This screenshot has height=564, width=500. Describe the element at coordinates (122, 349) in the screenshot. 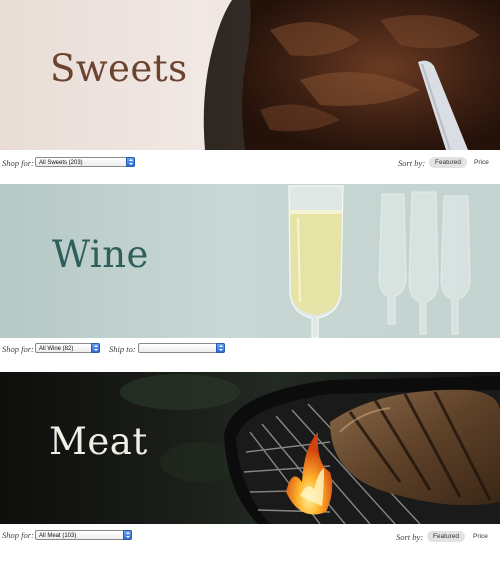

I see `ship-to-label: Ship to:` at that location.